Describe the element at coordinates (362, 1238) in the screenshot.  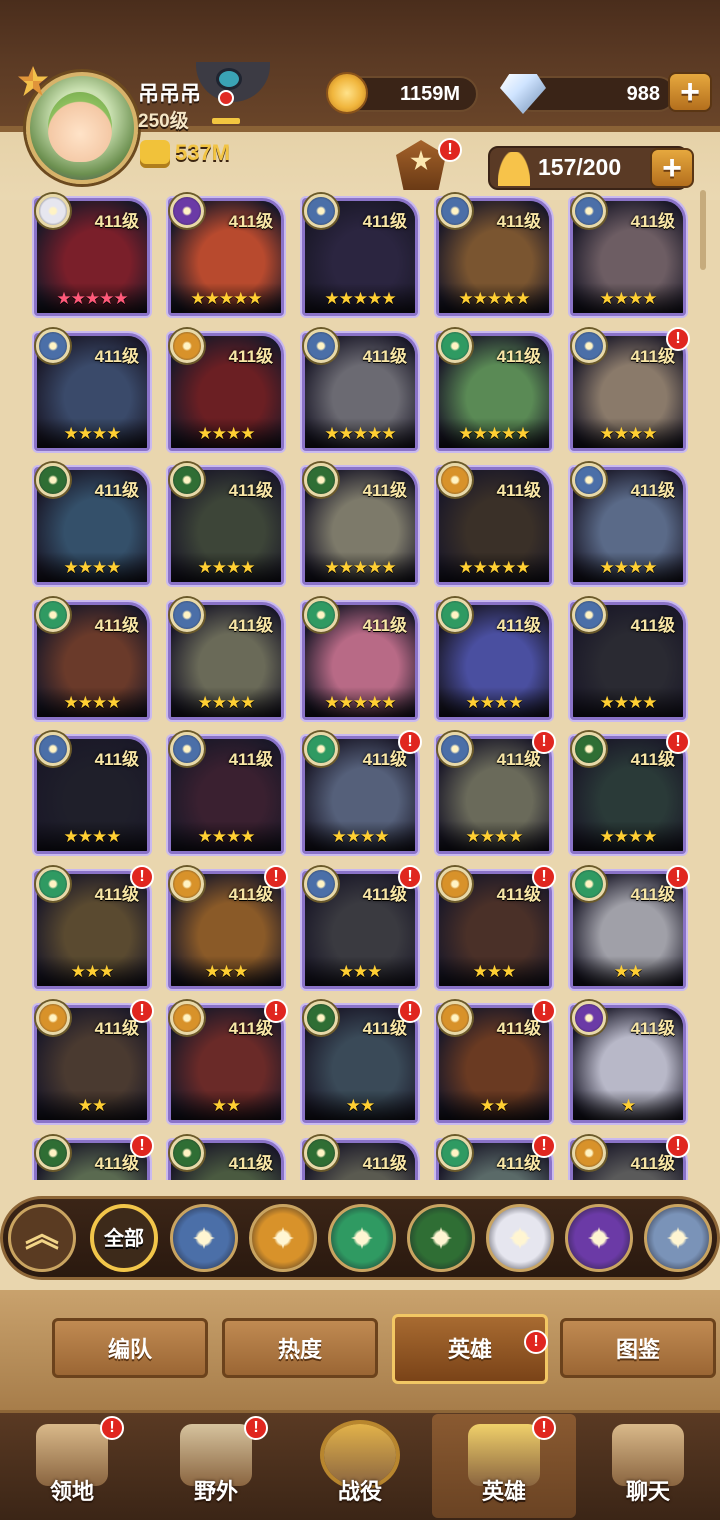
I see `filter-wilder-button` at that location.